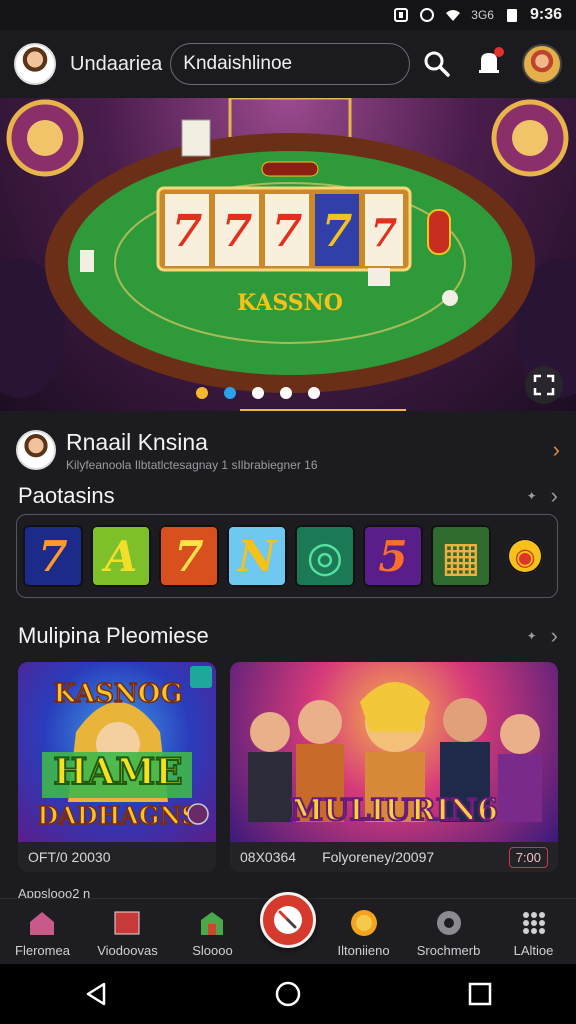 The width and height of the screenshot is (576, 1024). I want to click on nav-label: Sloooo, so click(212, 950).